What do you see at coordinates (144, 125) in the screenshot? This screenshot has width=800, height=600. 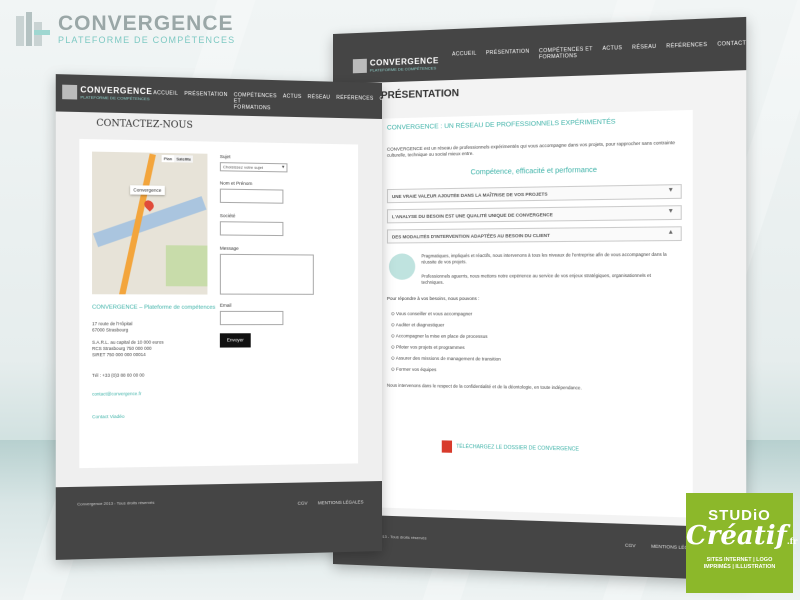 I see `page-title: CONTACTEZ-NOUS` at bounding box center [144, 125].